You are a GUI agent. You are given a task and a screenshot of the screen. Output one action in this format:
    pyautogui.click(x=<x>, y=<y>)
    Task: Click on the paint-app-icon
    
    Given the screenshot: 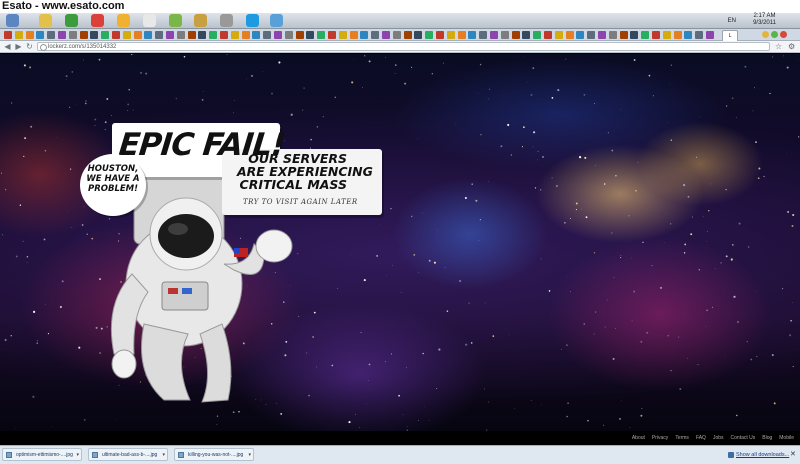 What is the action you would take?
    pyautogui.click(x=276, y=20)
    